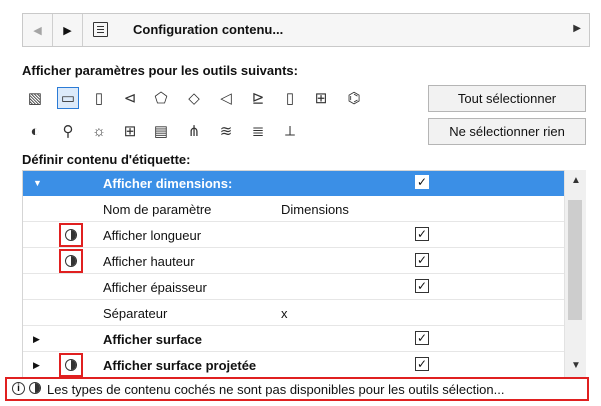  Describe the element at coordinates (106, 159) in the screenshot. I see `content-section-title: Définir contenu d'étiquette:` at that location.